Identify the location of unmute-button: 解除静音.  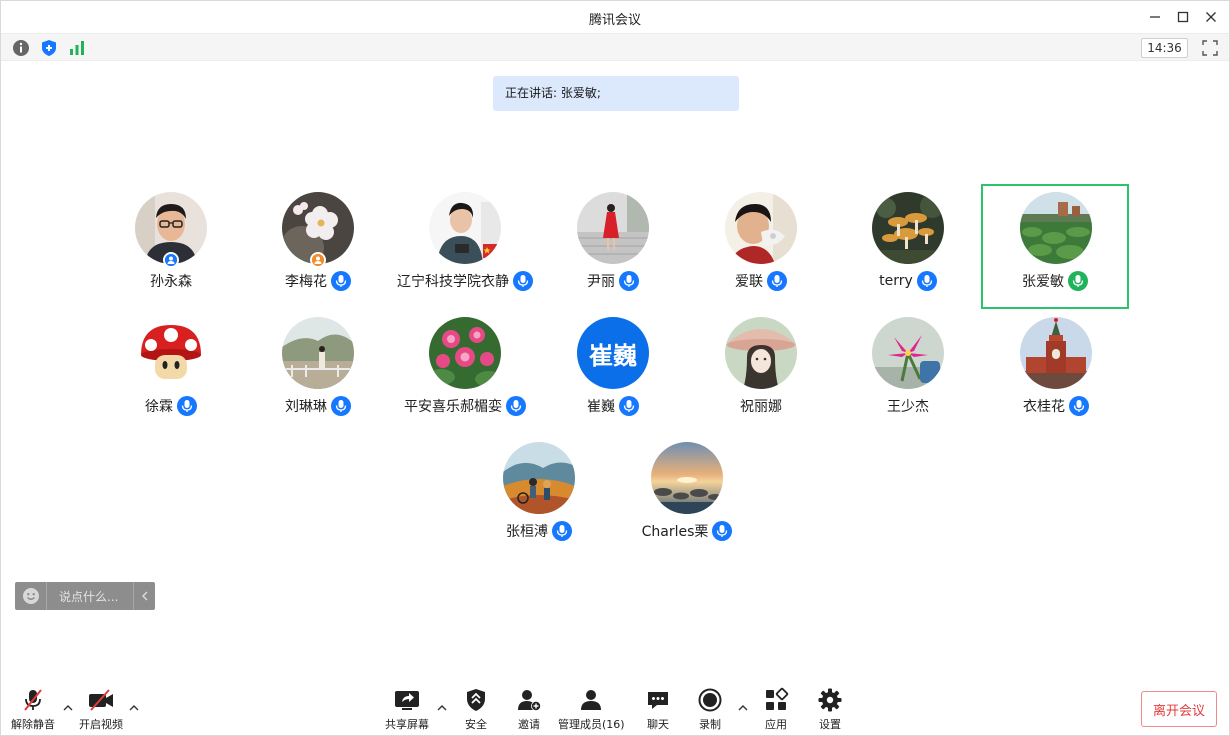
(33, 710).